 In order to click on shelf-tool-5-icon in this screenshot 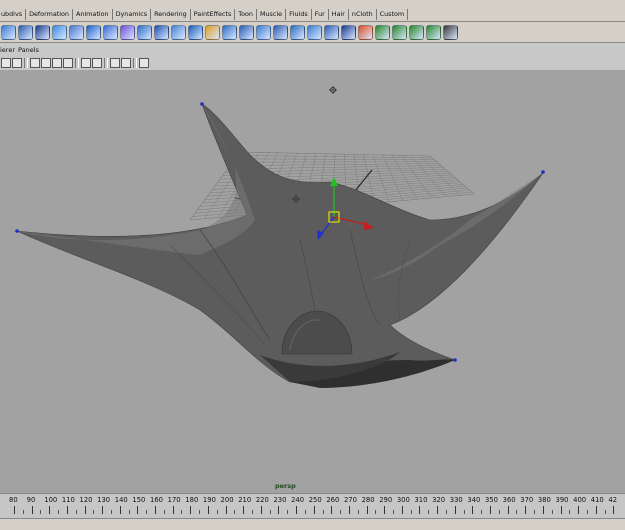, I will do `click(76, 32)`.